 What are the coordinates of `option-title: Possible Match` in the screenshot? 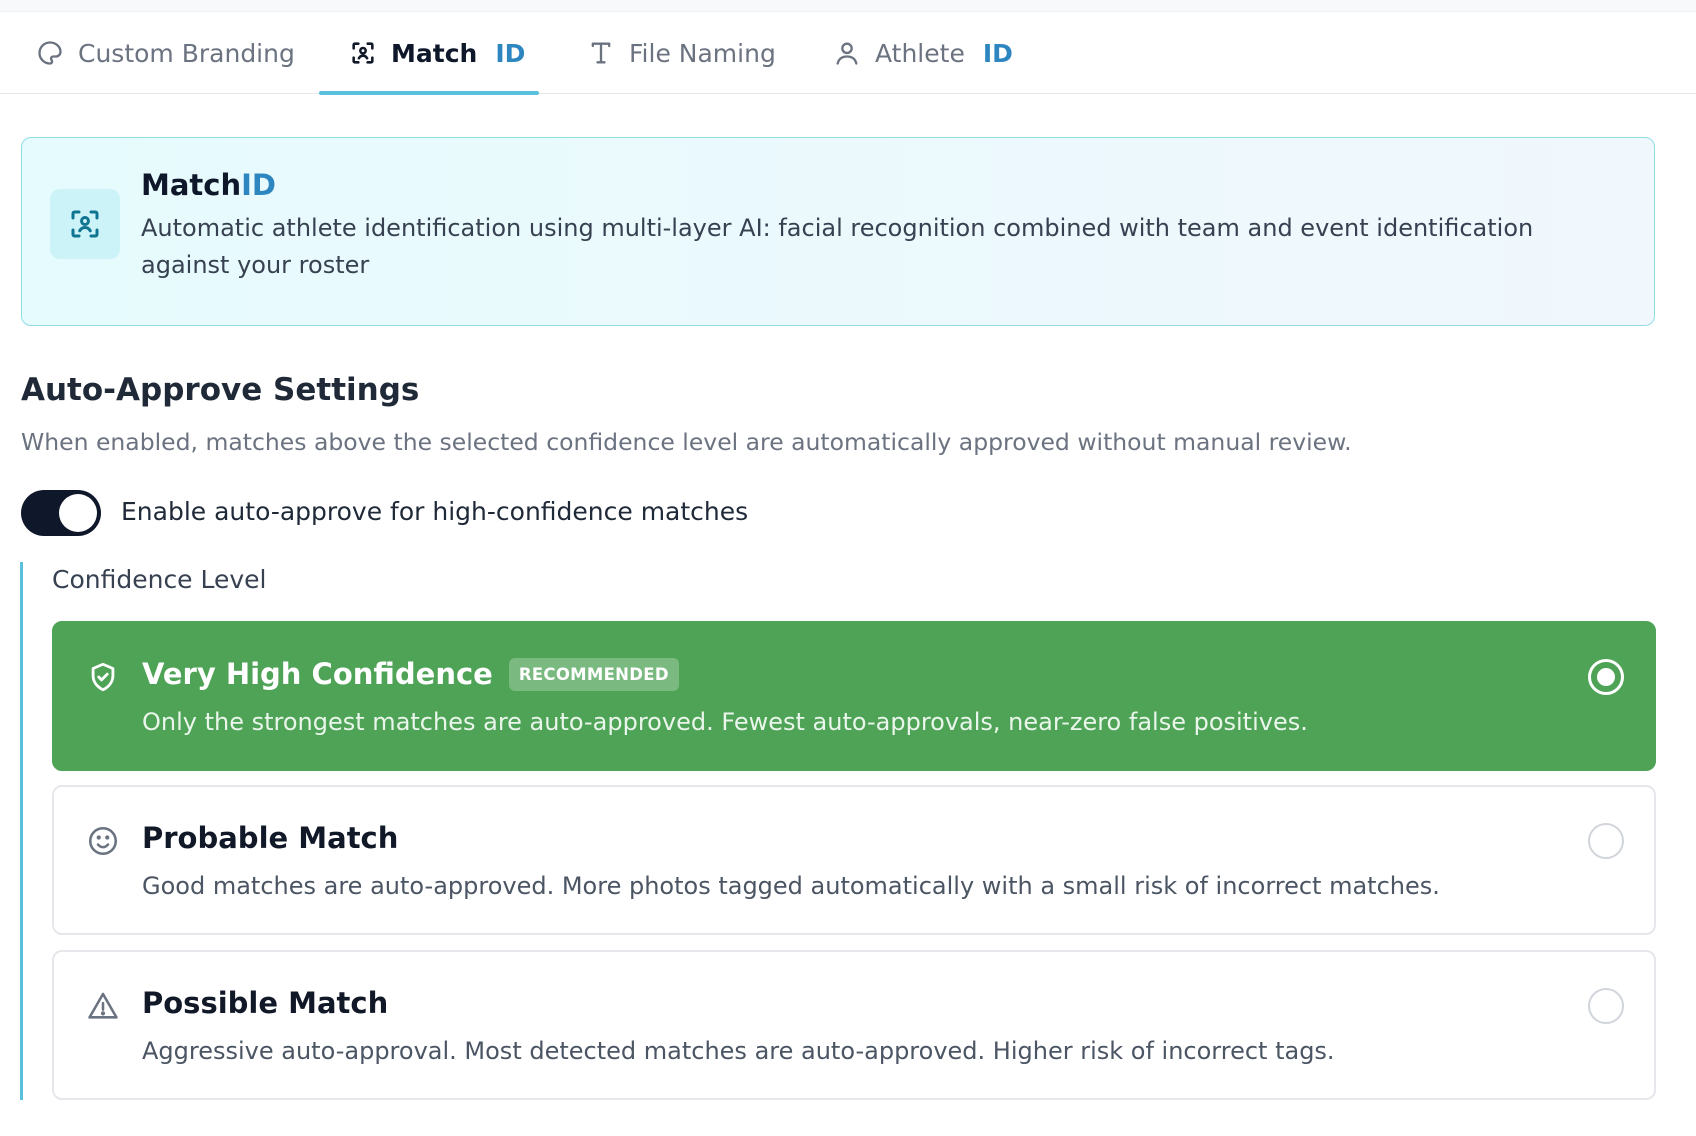 It's located at (265, 1003).